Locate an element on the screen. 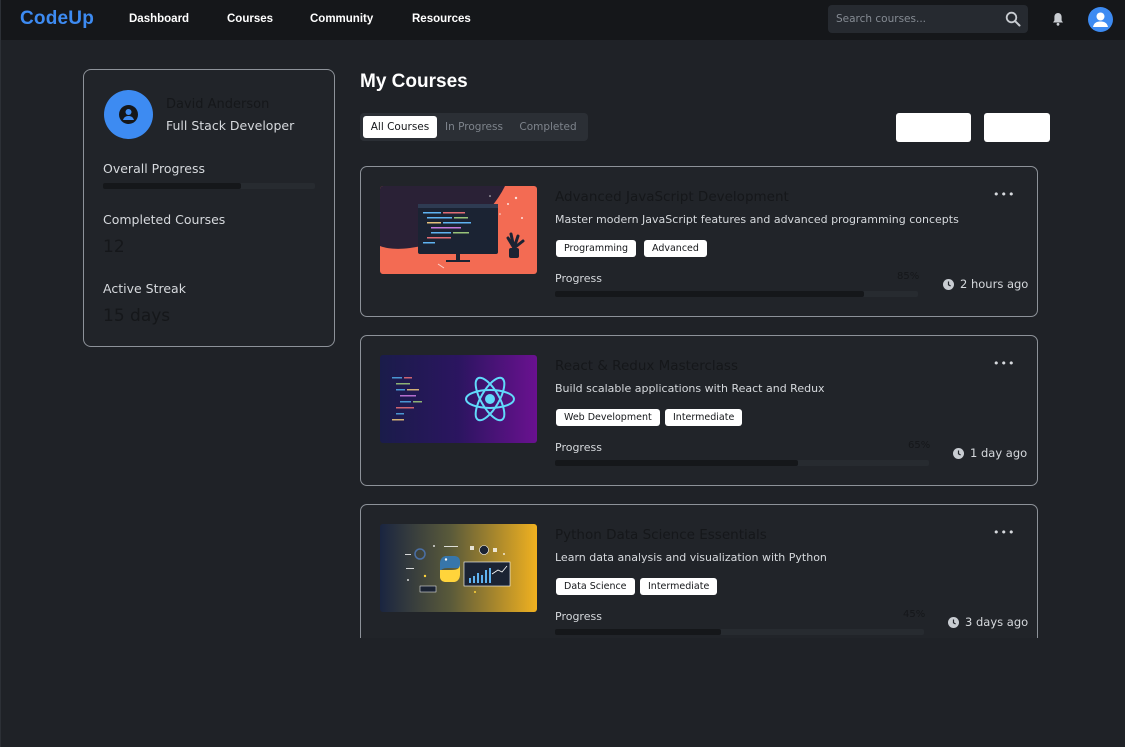 Image resolution: width=1125 pixels, height=747 pixels. nav-link-dashboard: Dashboard is located at coordinates (159, 19).